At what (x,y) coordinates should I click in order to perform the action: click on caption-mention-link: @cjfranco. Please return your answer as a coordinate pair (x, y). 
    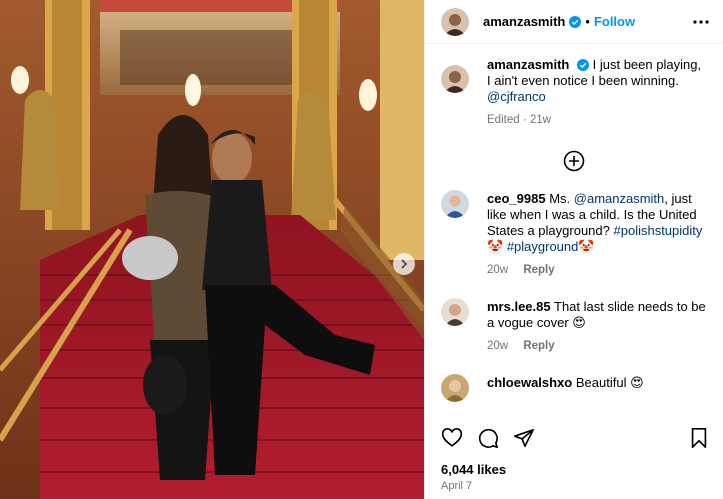
    Looking at the image, I should click on (516, 96).